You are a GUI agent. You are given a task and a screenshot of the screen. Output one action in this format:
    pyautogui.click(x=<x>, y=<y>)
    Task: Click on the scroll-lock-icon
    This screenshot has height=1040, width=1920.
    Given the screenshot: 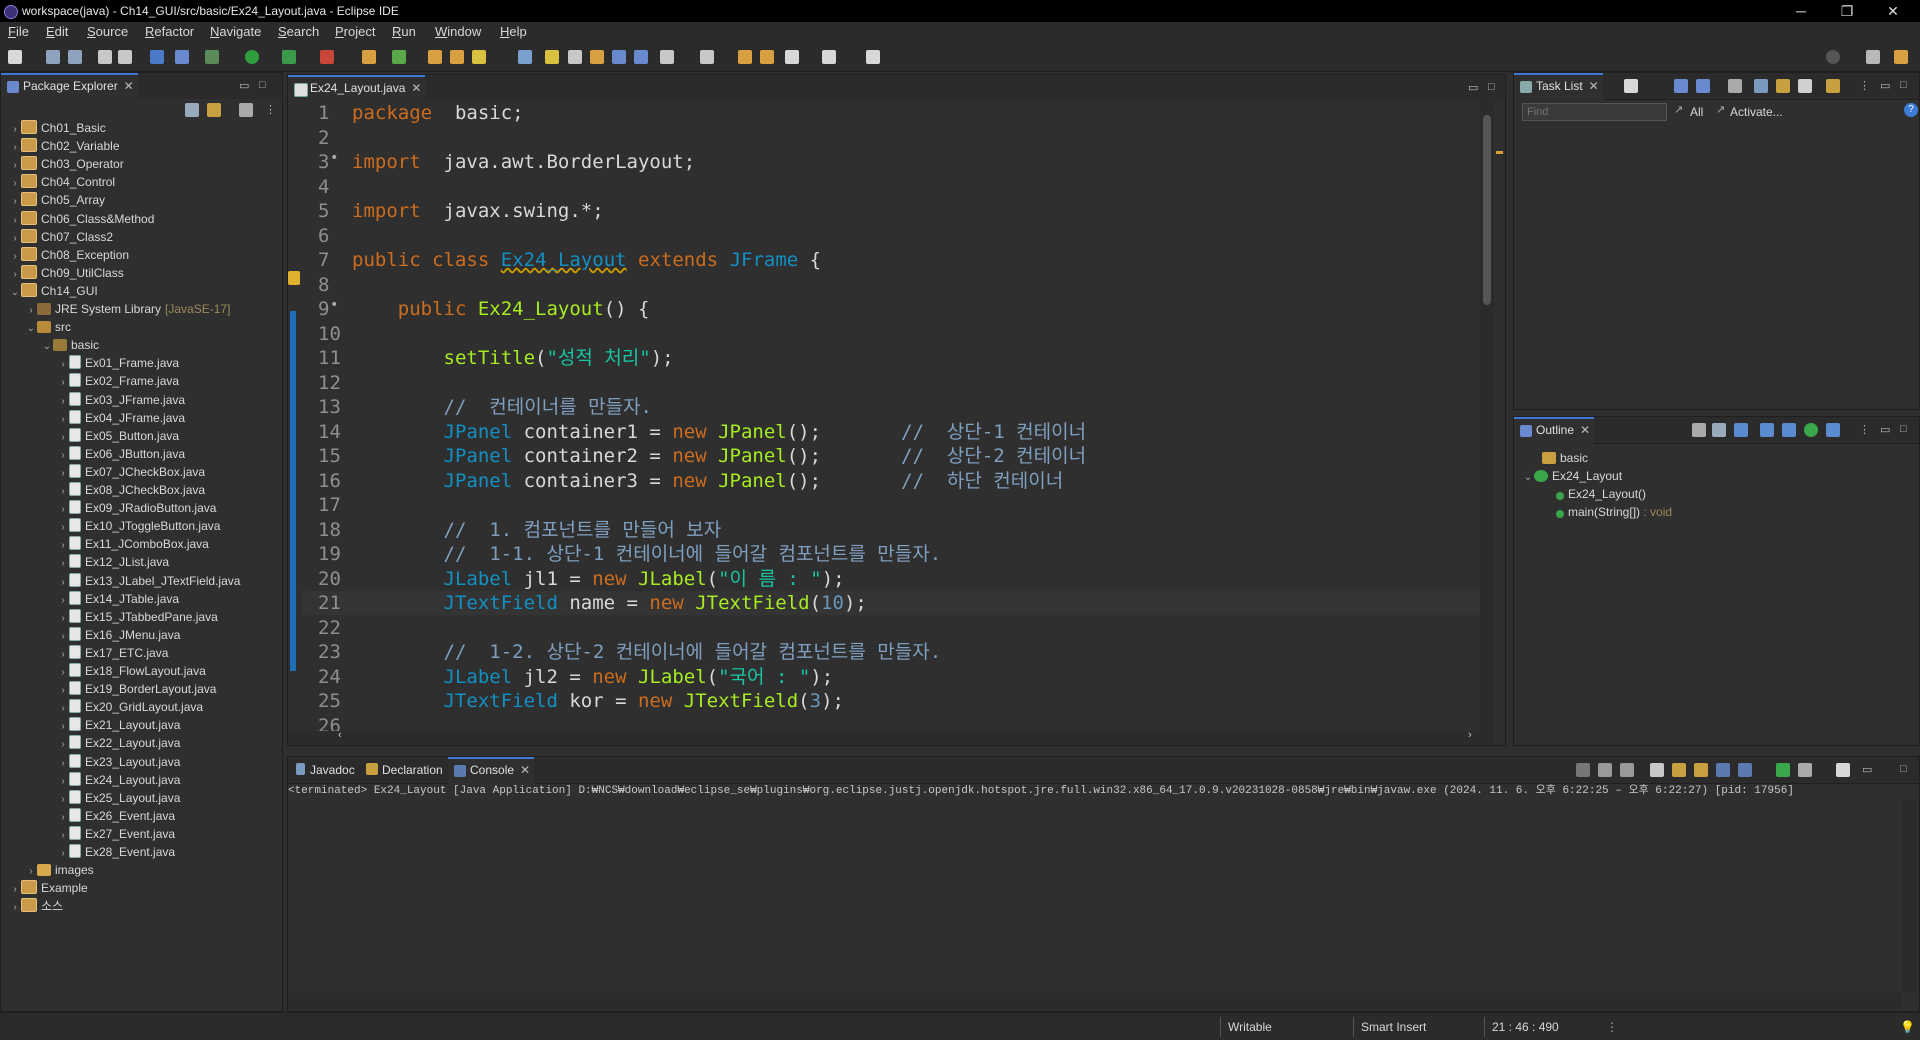 What is the action you would take?
    pyautogui.click(x=1679, y=770)
    